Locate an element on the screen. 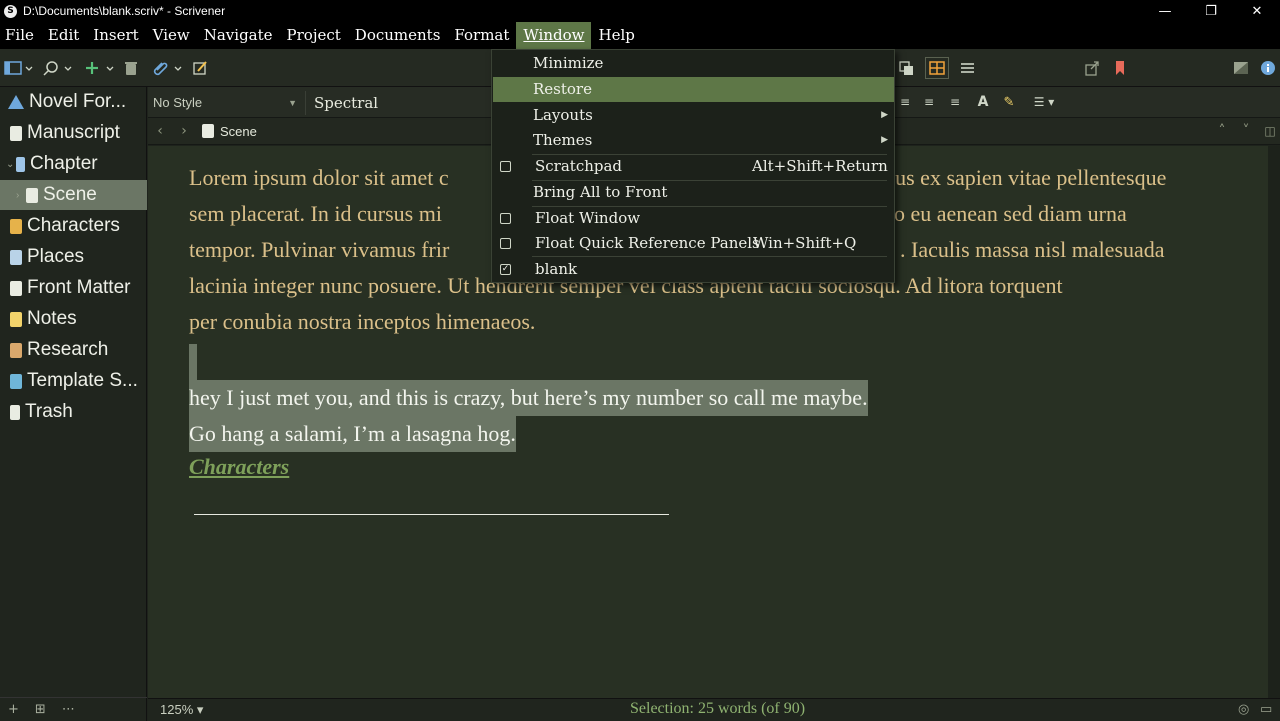 Image resolution: width=1280 pixels, height=721 pixels. grid-view-icon is located at coordinates (937, 68).